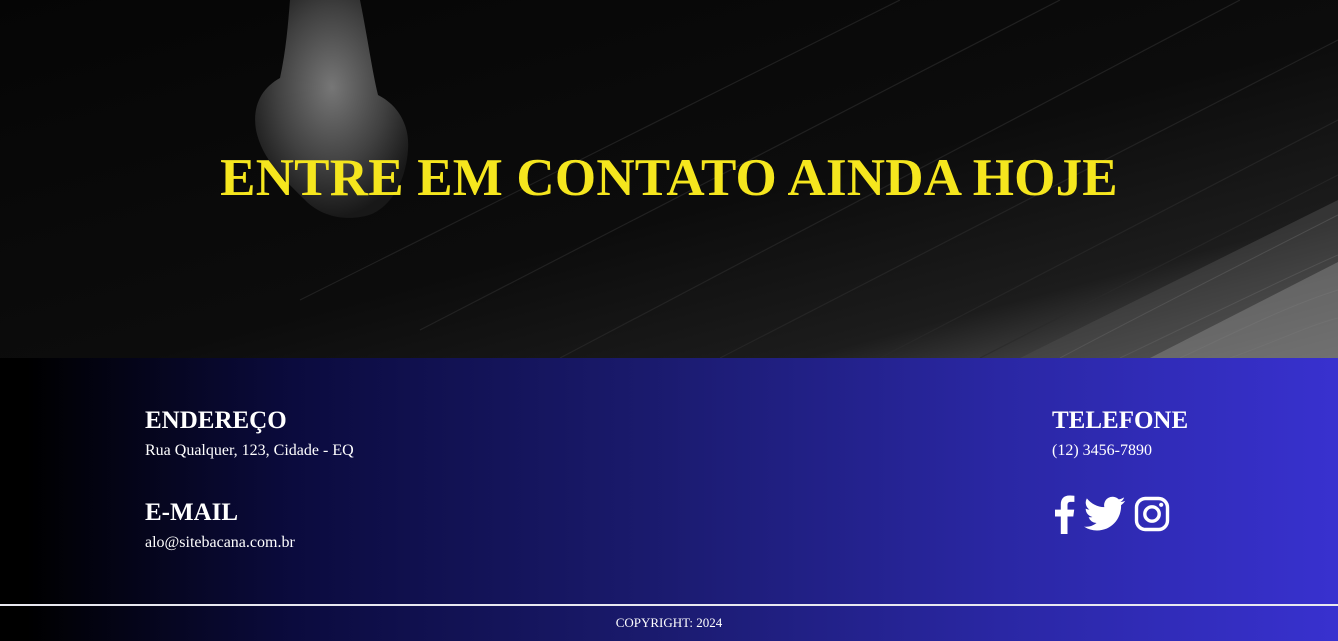  Describe the element at coordinates (249, 526) in the screenshot. I see `email-block: E-MAIL alo@sitebacana.com.br` at that location.